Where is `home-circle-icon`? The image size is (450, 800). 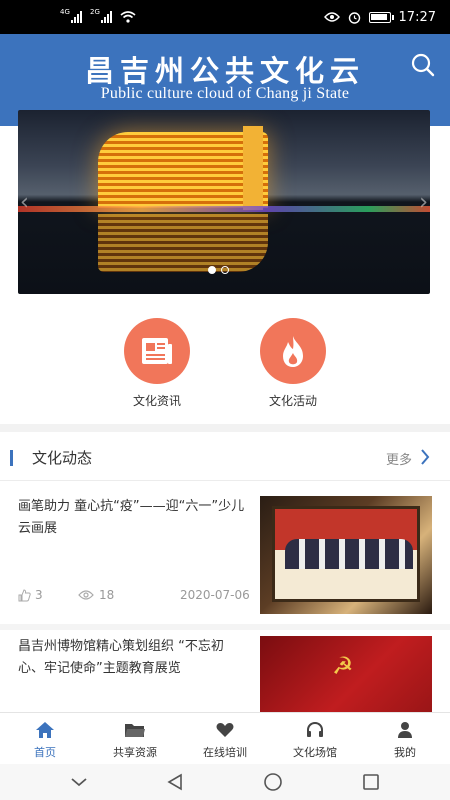 home-circle-icon is located at coordinates (273, 782).